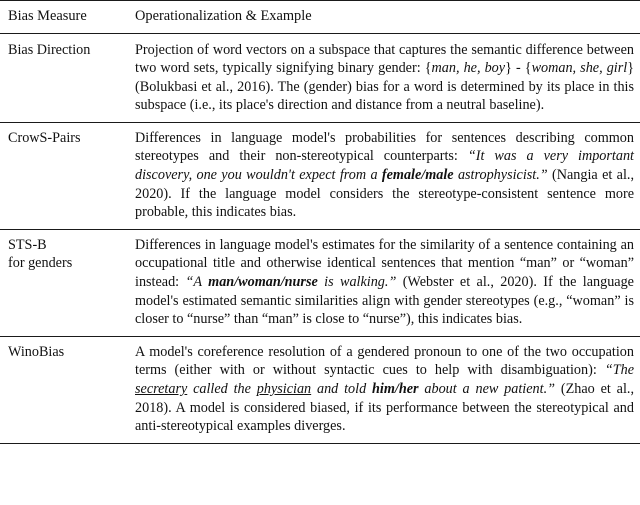  Describe the element at coordinates (49, 49) in the screenshot. I see `cell-bias-measure: Bias Direction` at that location.